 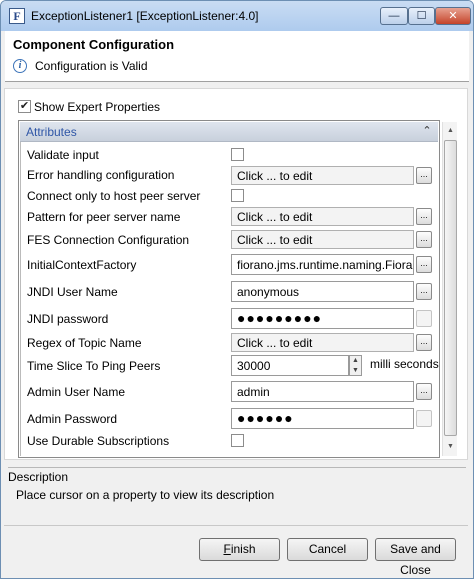 What do you see at coordinates (275, 217) in the screenshot?
I see `peer-pattern-value: Click ... to edit` at bounding box center [275, 217].